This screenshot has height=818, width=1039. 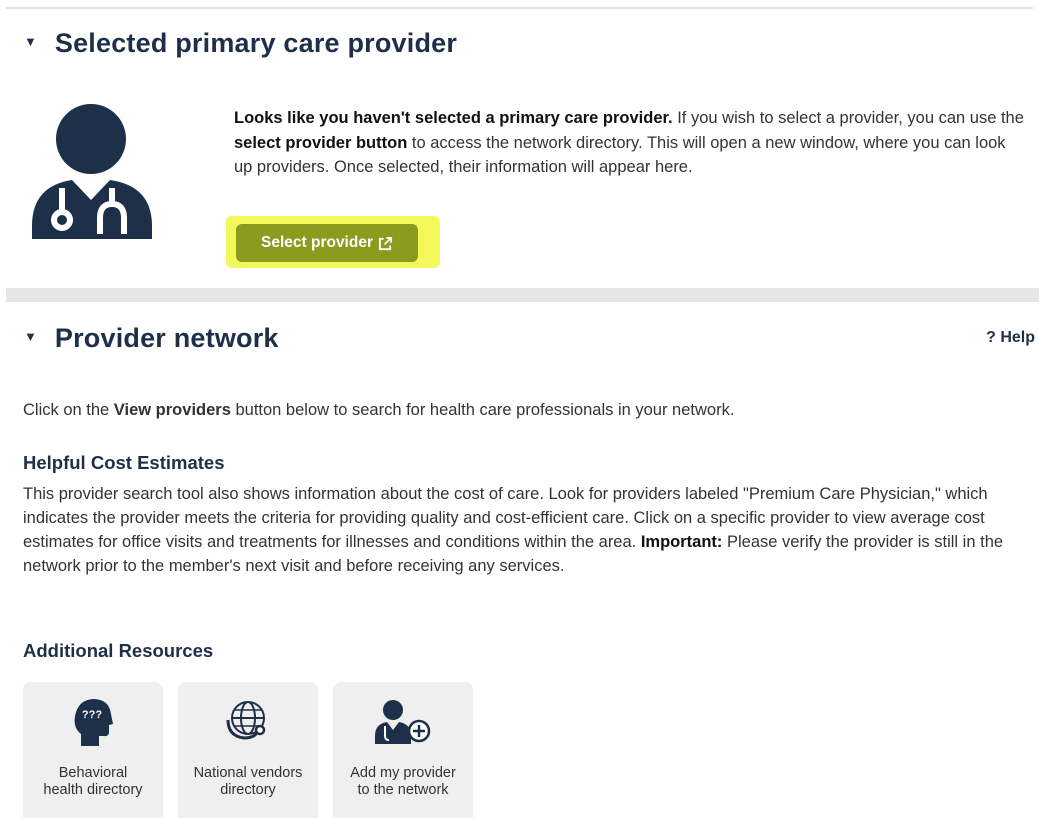 I want to click on intro-prefix: Click on the, so click(x=68, y=410).